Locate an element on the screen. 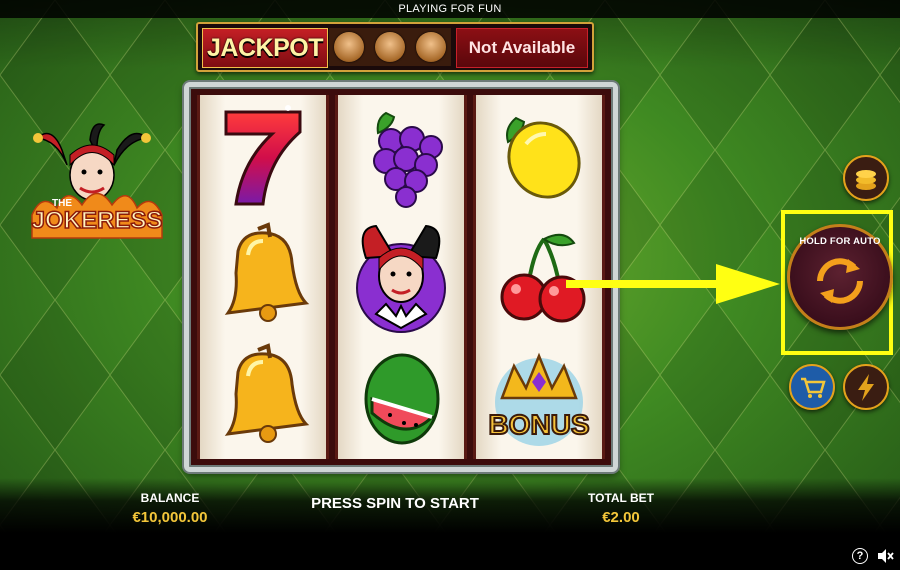 The image size is (900, 570). seven-symbol is located at coordinates (263, 156).